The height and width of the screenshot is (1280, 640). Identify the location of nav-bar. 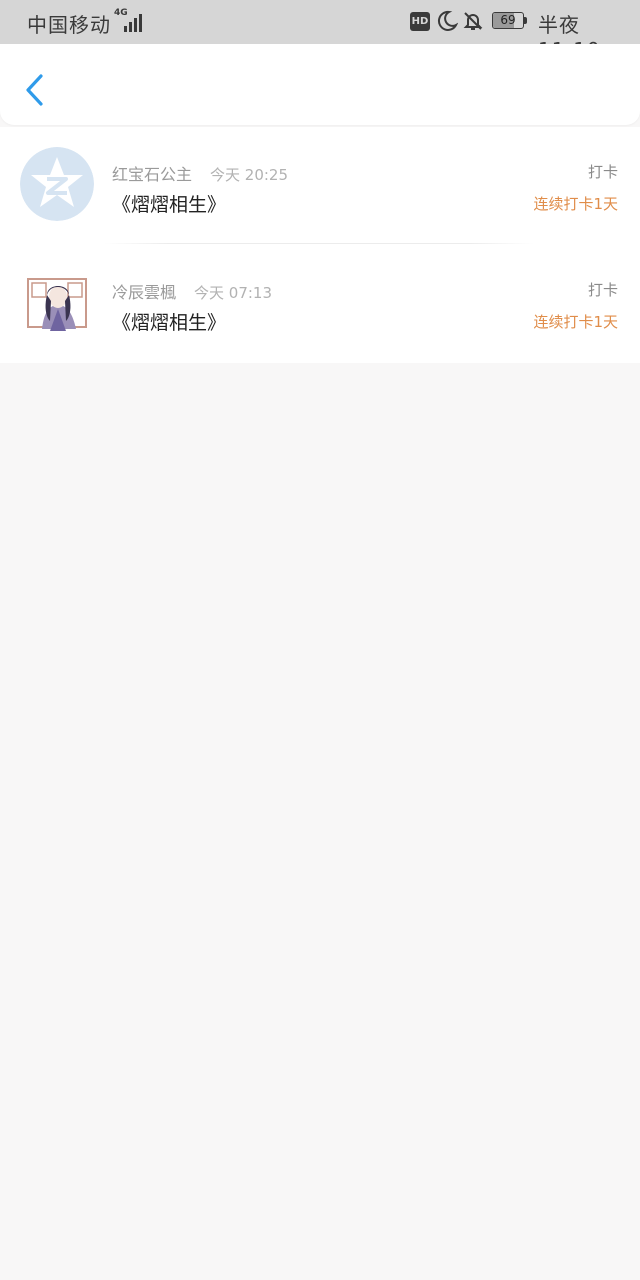
(320, 84).